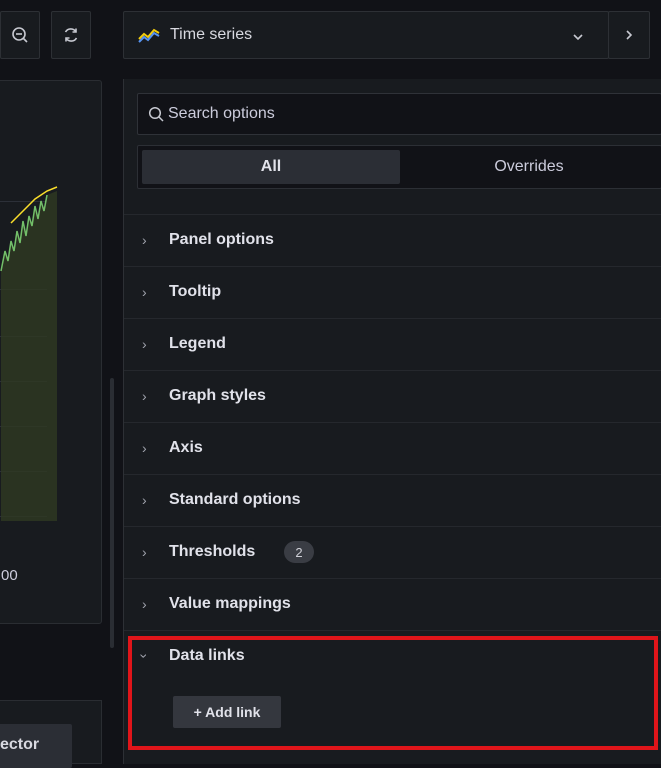 This screenshot has height=768, width=661. I want to click on section-panel-options: › Panel options, so click(392, 240).